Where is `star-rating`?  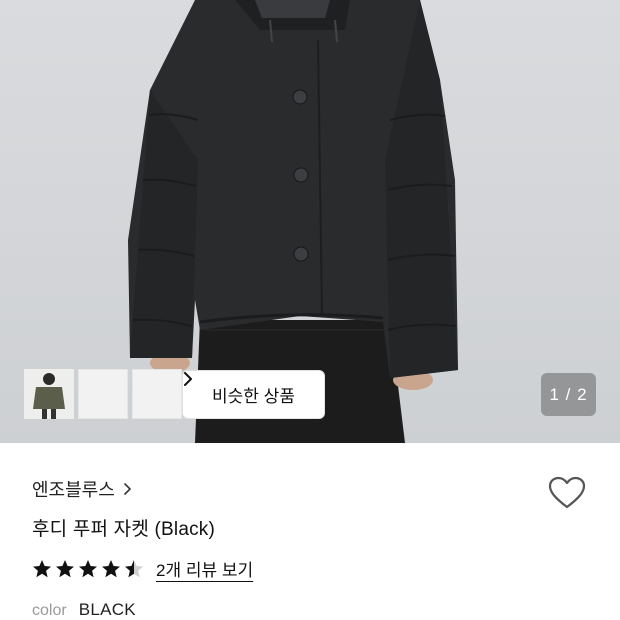 star-rating is located at coordinates (88, 569).